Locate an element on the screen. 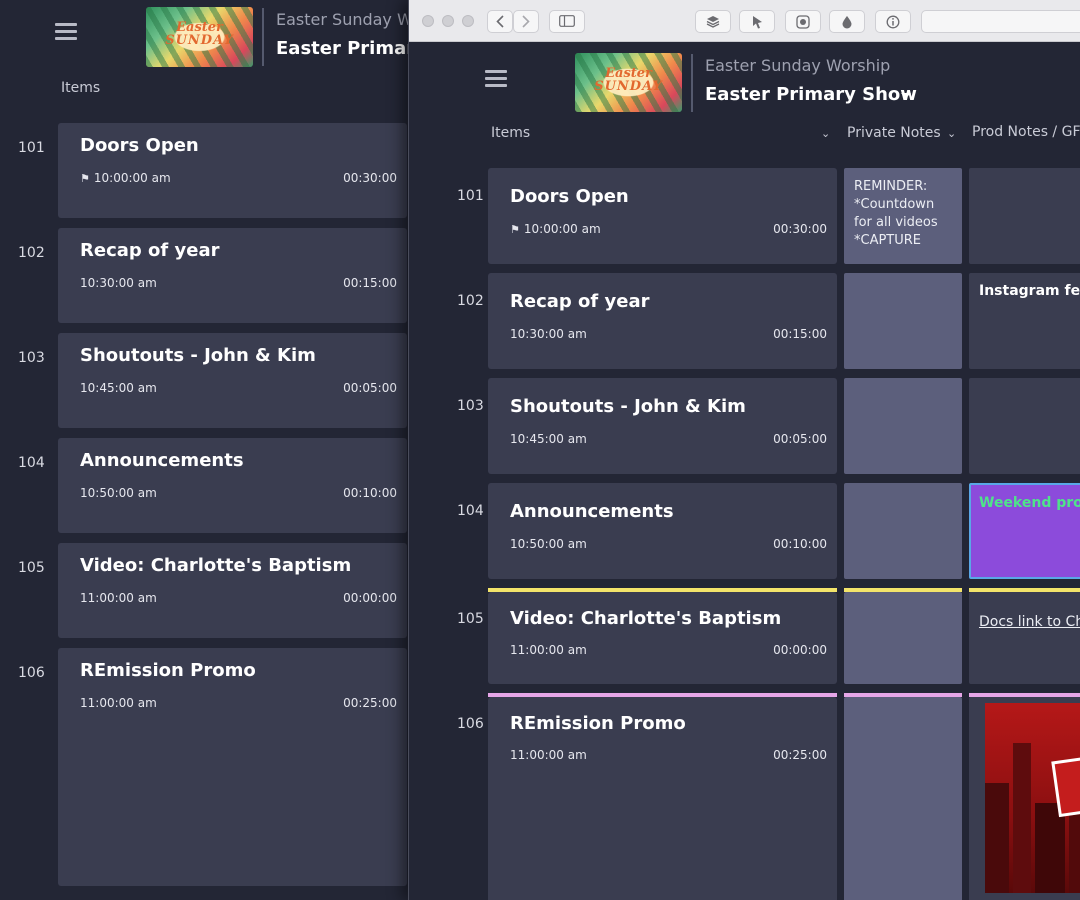 This screenshot has height=900, width=1080. cursor-icon is located at coordinates (757, 22).